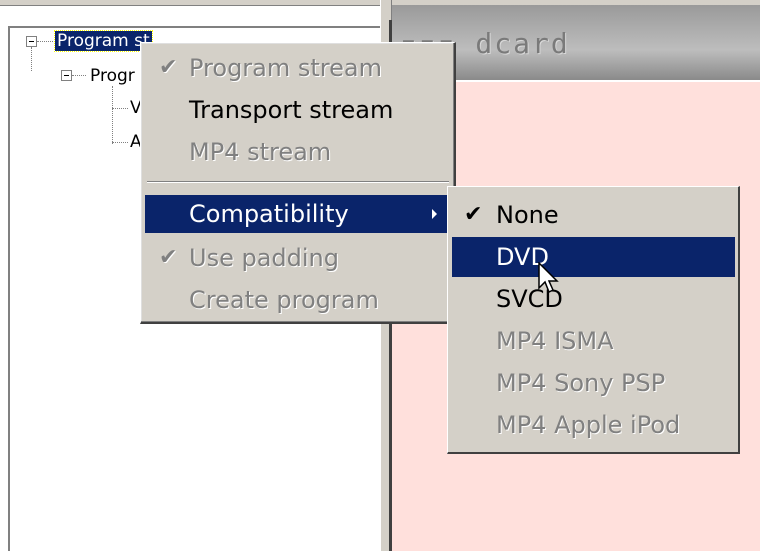 This screenshot has width=760, height=551. What do you see at coordinates (269, 214) in the screenshot?
I see `menu-item-label: Compatibility` at bounding box center [269, 214].